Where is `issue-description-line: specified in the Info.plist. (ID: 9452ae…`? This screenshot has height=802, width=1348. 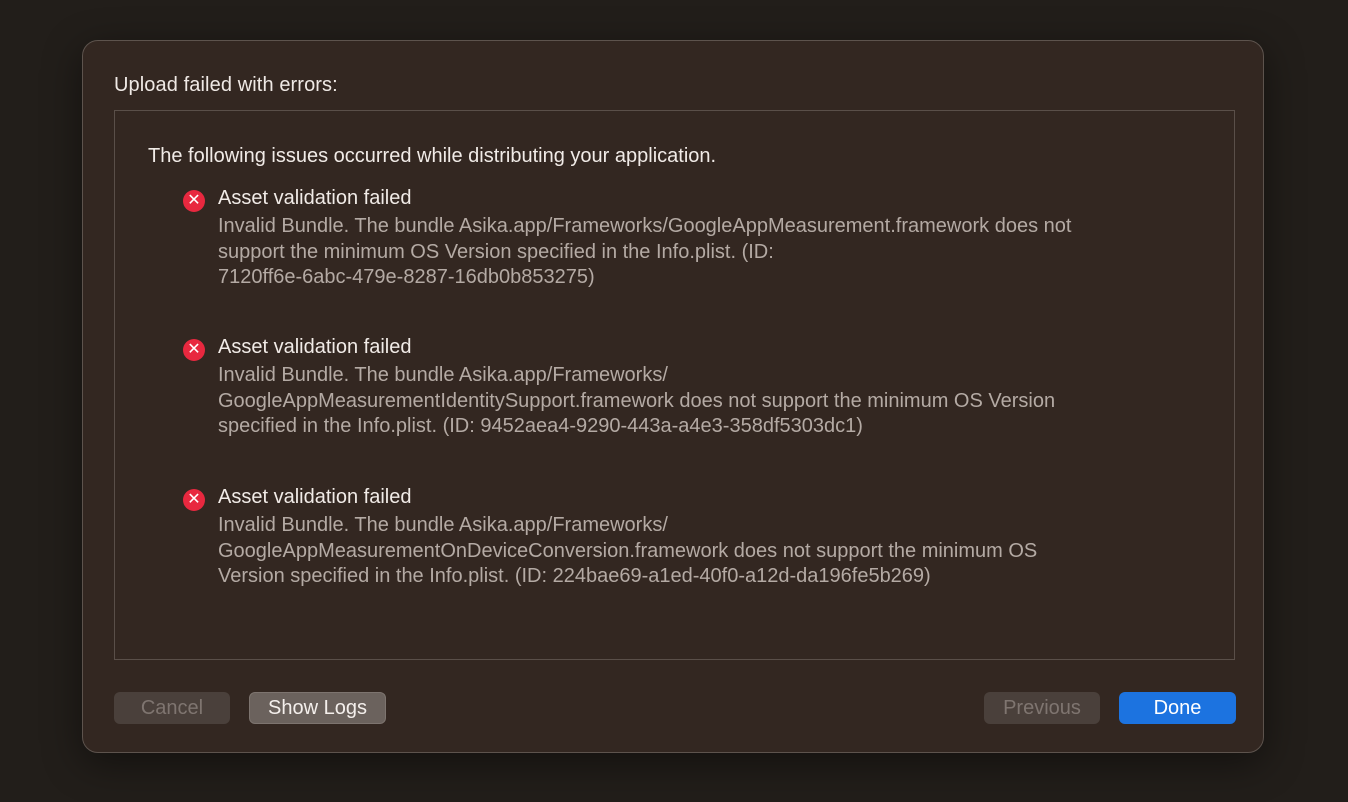 issue-description-line: specified in the Info.plist. (ID: 9452ae… is located at coordinates (540, 426).